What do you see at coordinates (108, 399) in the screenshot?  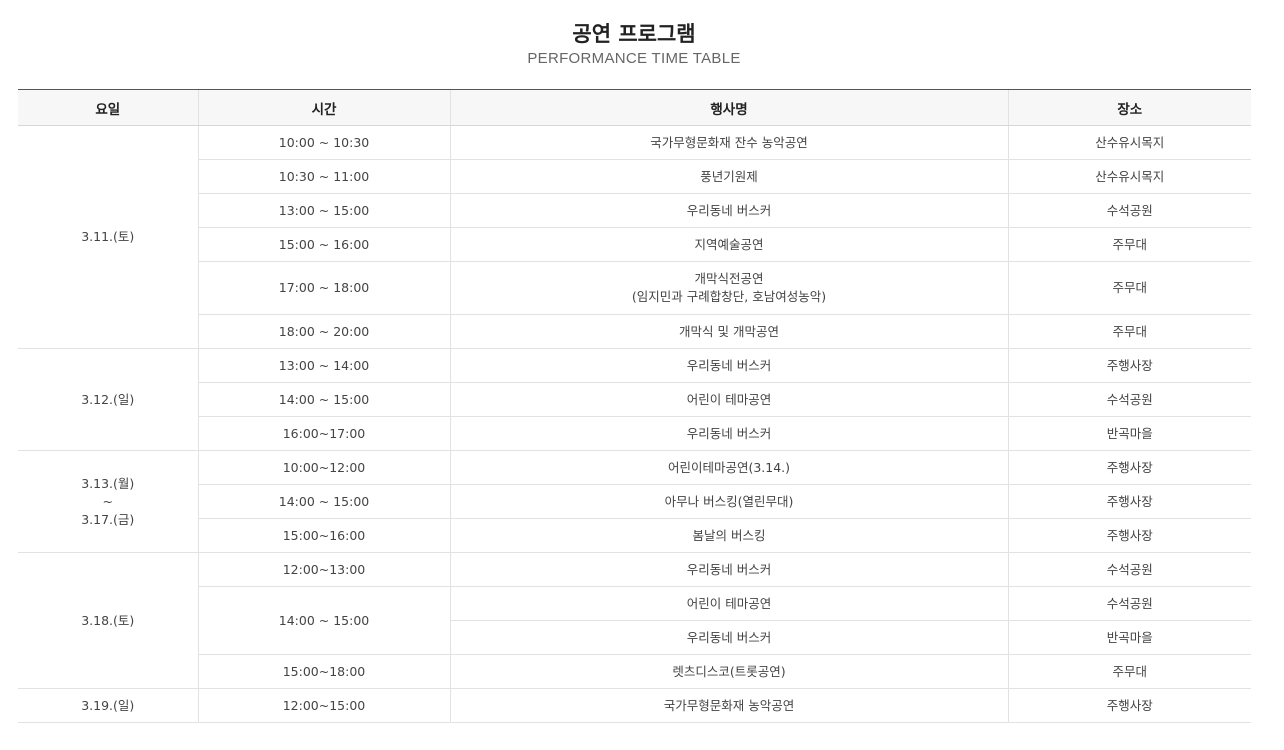 I see `day-cell: 3.12.(일)` at bounding box center [108, 399].